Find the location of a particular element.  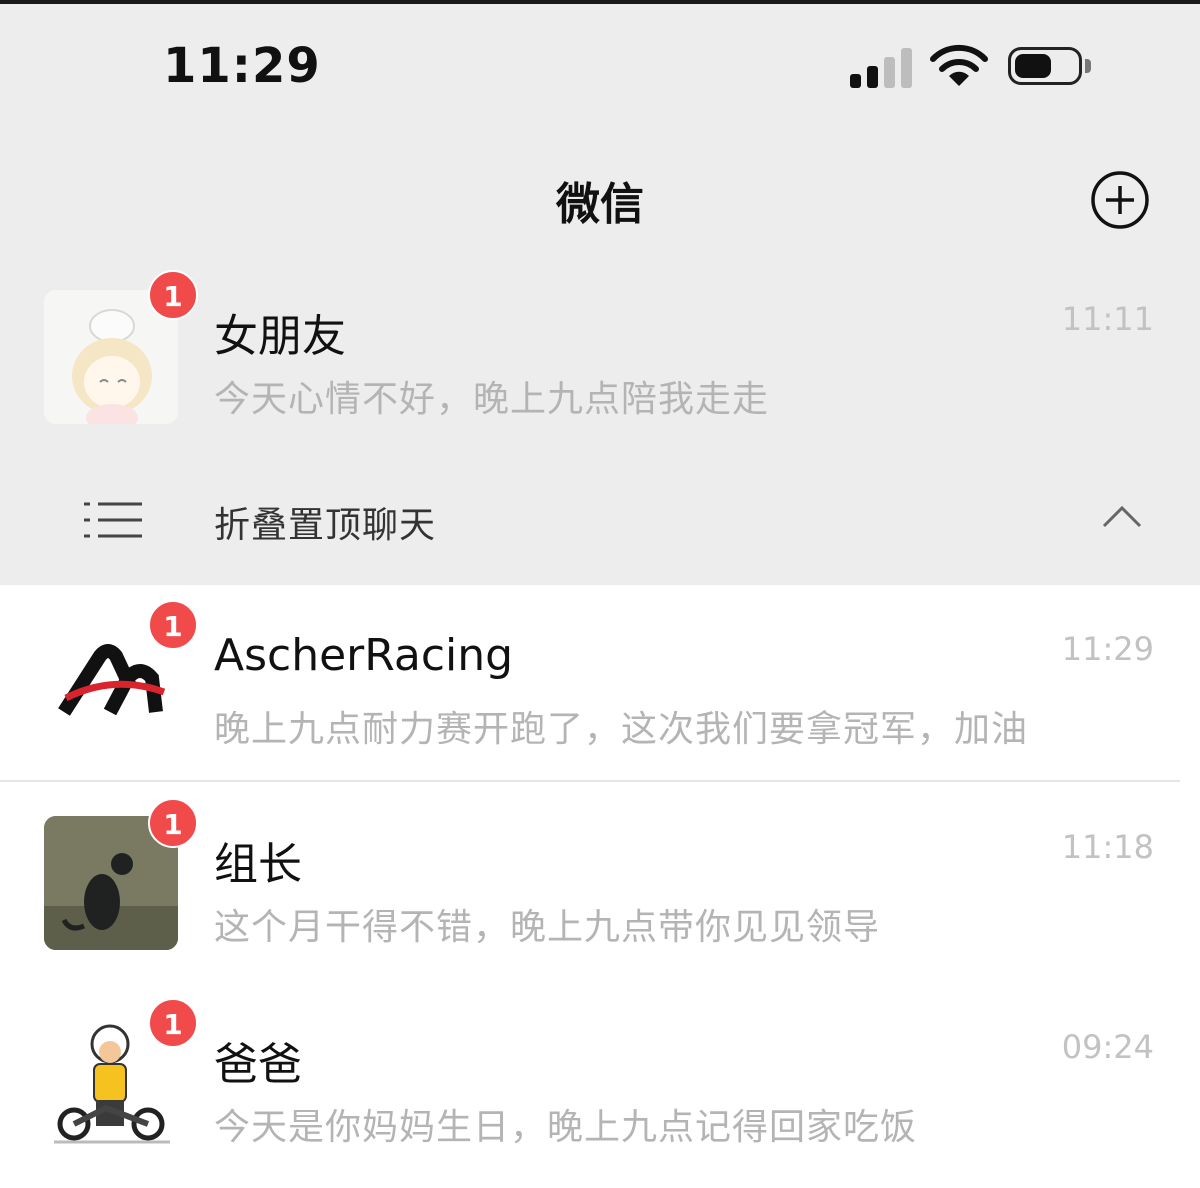

wifi-icon is located at coordinates (959, 65).